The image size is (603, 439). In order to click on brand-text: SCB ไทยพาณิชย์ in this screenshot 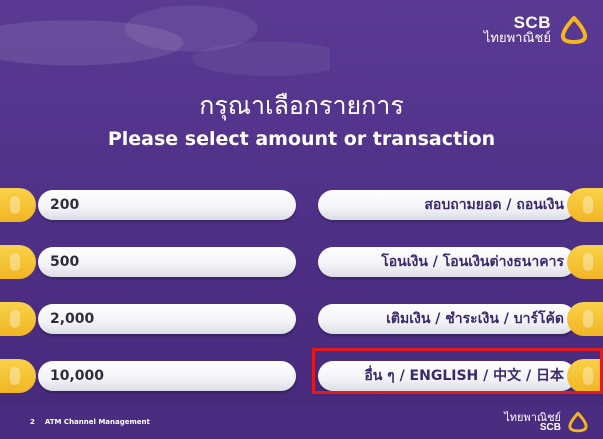, I will do `click(517, 29)`.